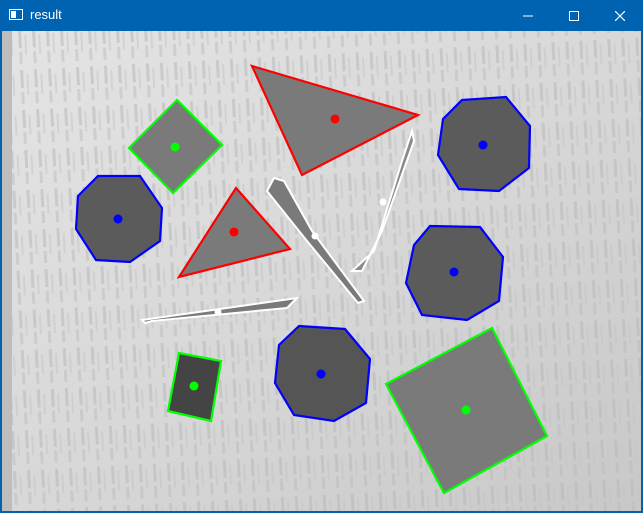 The image size is (643, 513). What do you see at coordinates (16, 14) in the screenshot?
I see `opencv-window-icon` at bounding box center [16, 14].